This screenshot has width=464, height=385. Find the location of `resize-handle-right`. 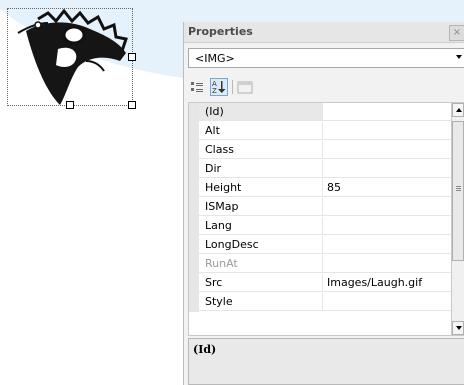

resize-handle-right is located at coordinates (132, 57).